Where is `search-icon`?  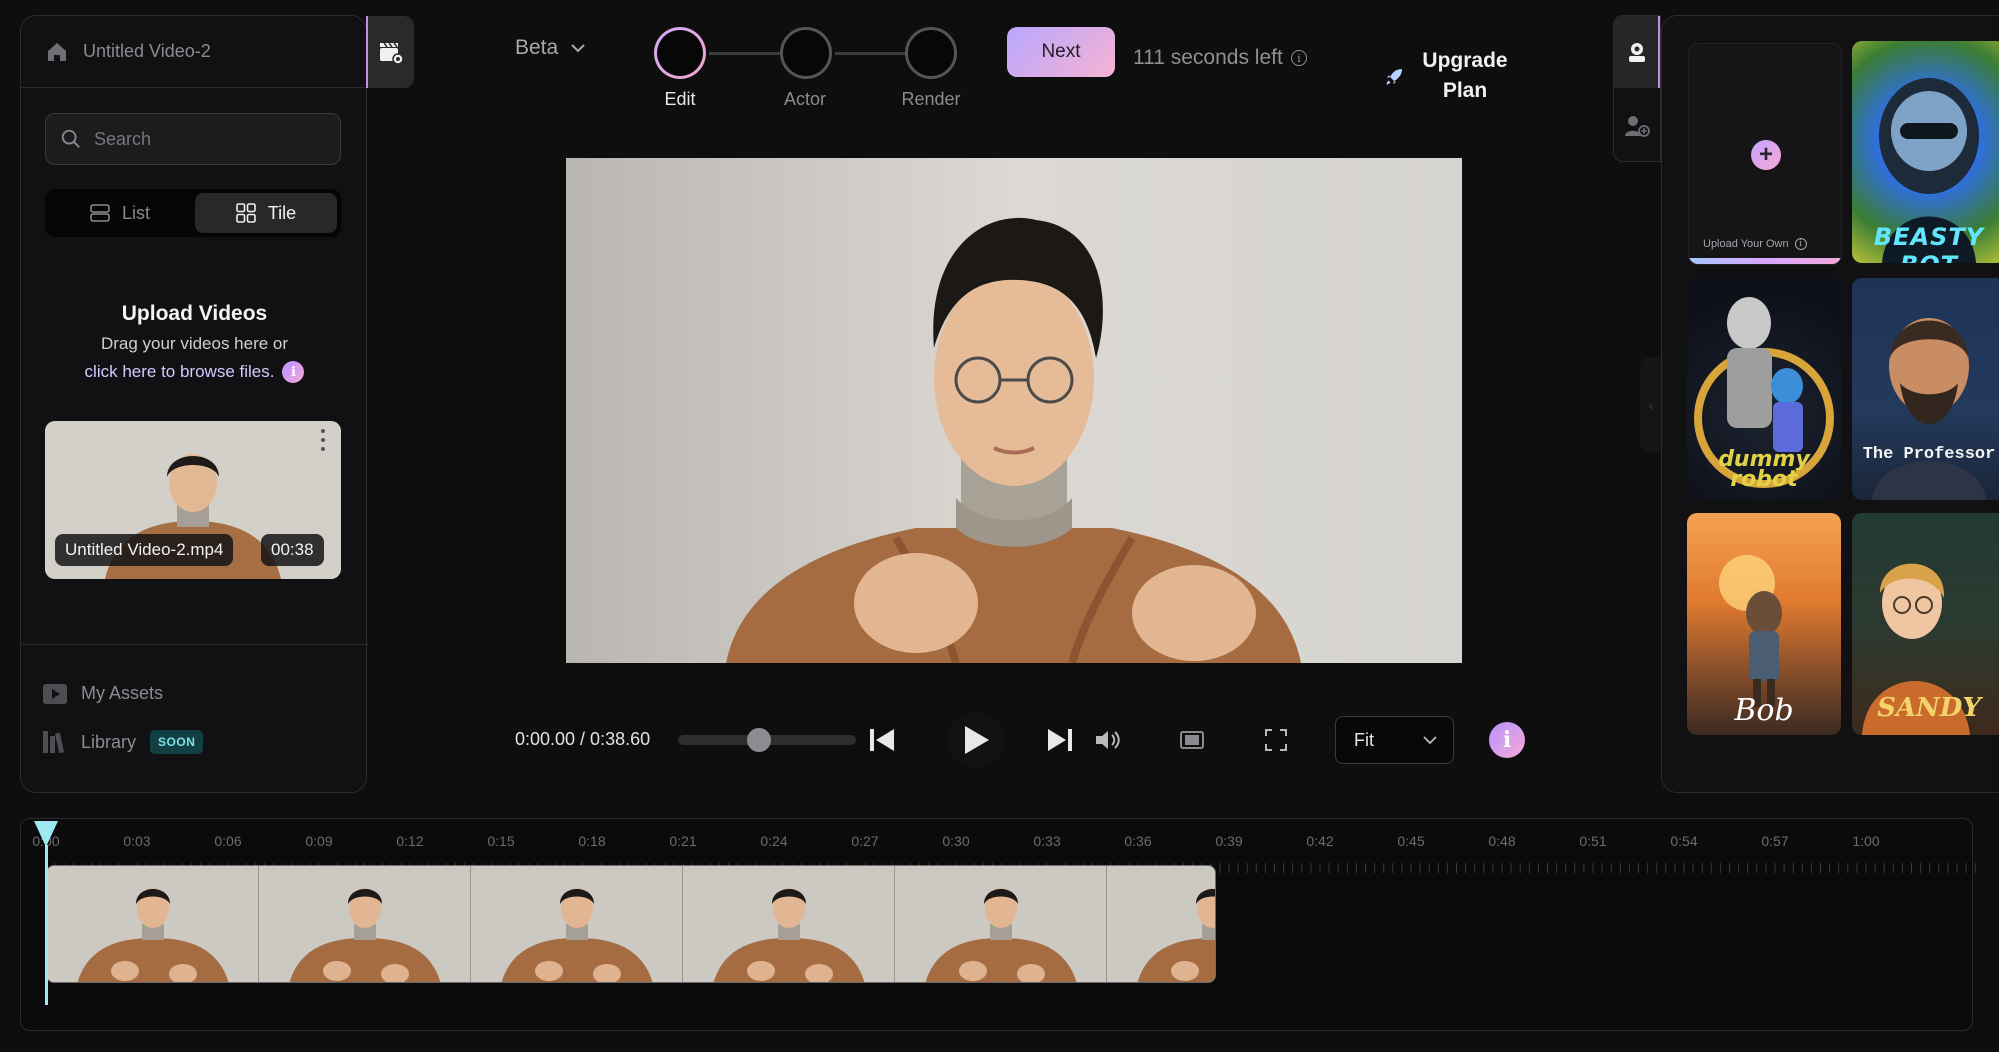
search-icon is located at coordinates (70, 138).